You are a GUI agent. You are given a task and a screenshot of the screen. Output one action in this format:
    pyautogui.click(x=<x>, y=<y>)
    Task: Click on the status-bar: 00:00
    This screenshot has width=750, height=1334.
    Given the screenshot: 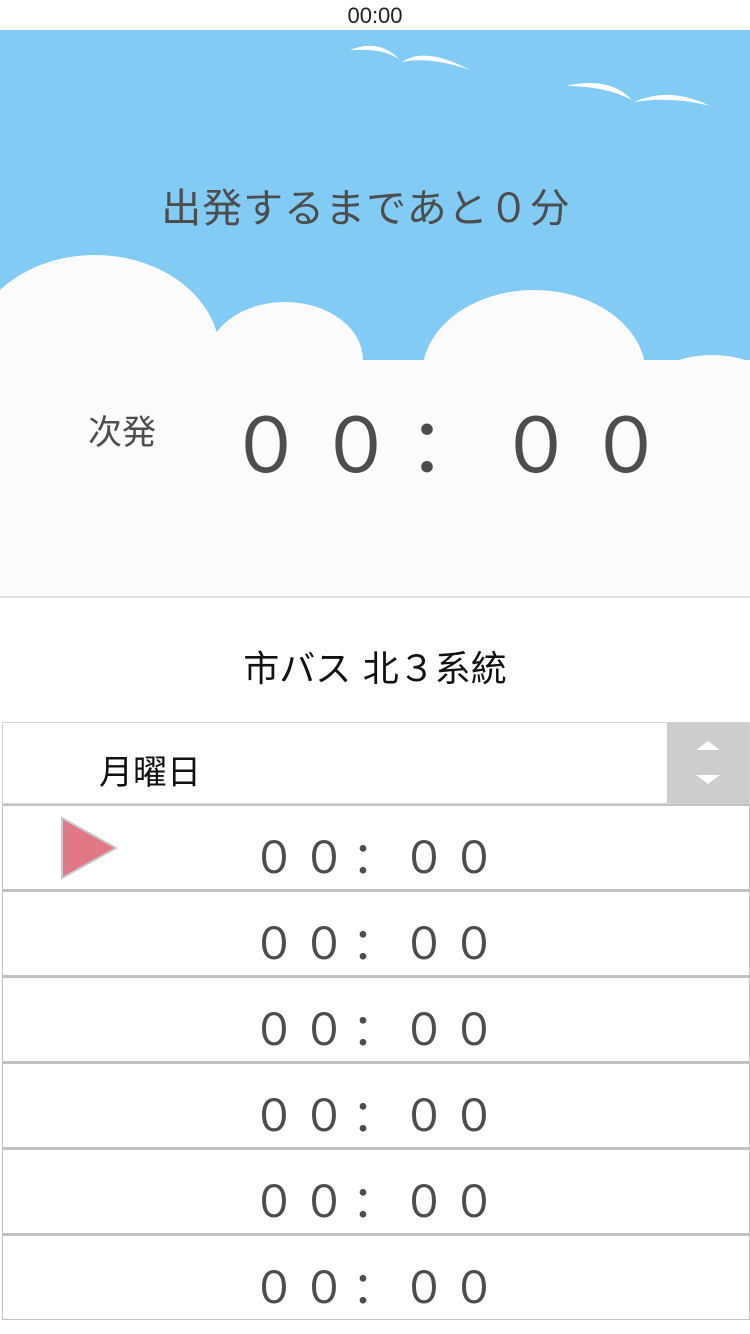 What is the action you would take?
    pyautogui.click(x=375, y=15)
    